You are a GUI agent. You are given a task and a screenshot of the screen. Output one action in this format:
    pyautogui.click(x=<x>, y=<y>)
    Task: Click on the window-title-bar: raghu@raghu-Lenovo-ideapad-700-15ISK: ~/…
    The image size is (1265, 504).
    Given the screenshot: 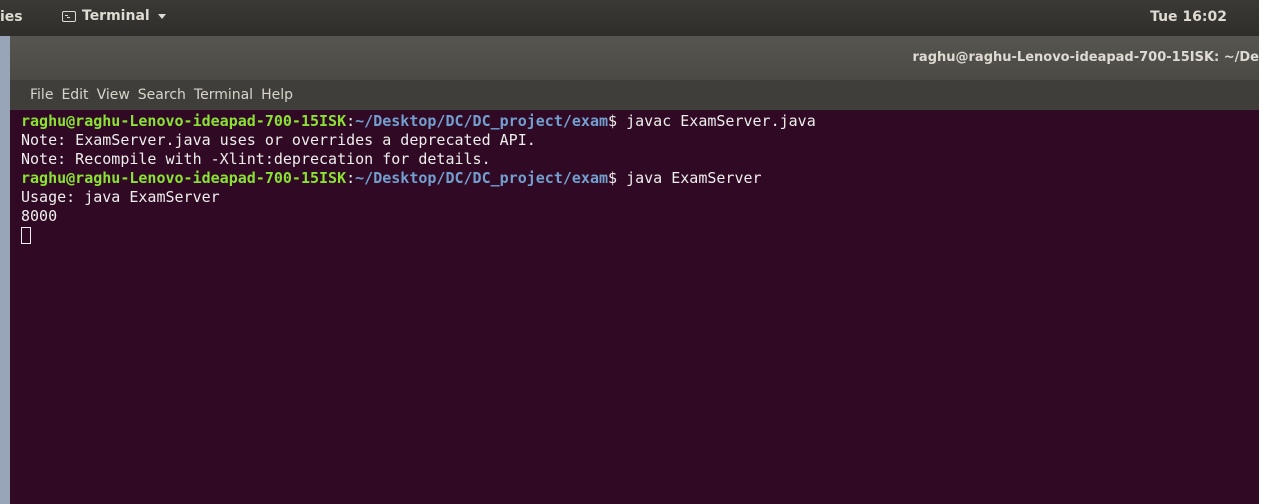 What is the action you would take?
    pyautogui.click(x=634, y=58)
    